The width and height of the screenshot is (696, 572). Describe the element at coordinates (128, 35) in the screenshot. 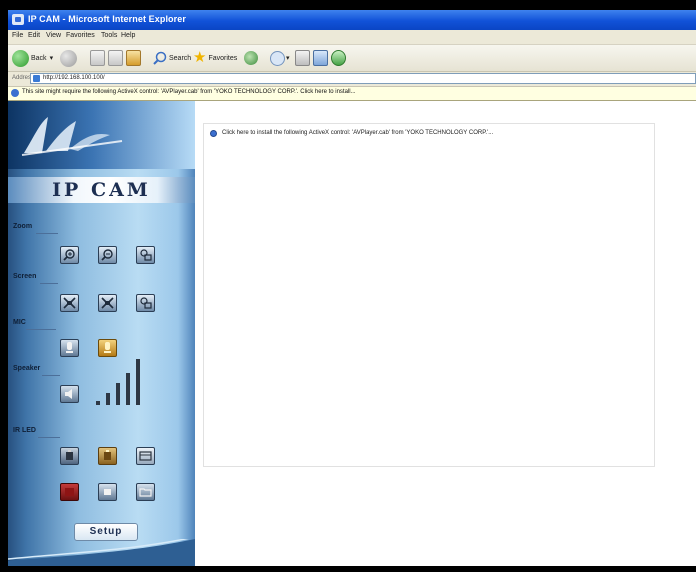

I see `menu-help: Help` at that location.